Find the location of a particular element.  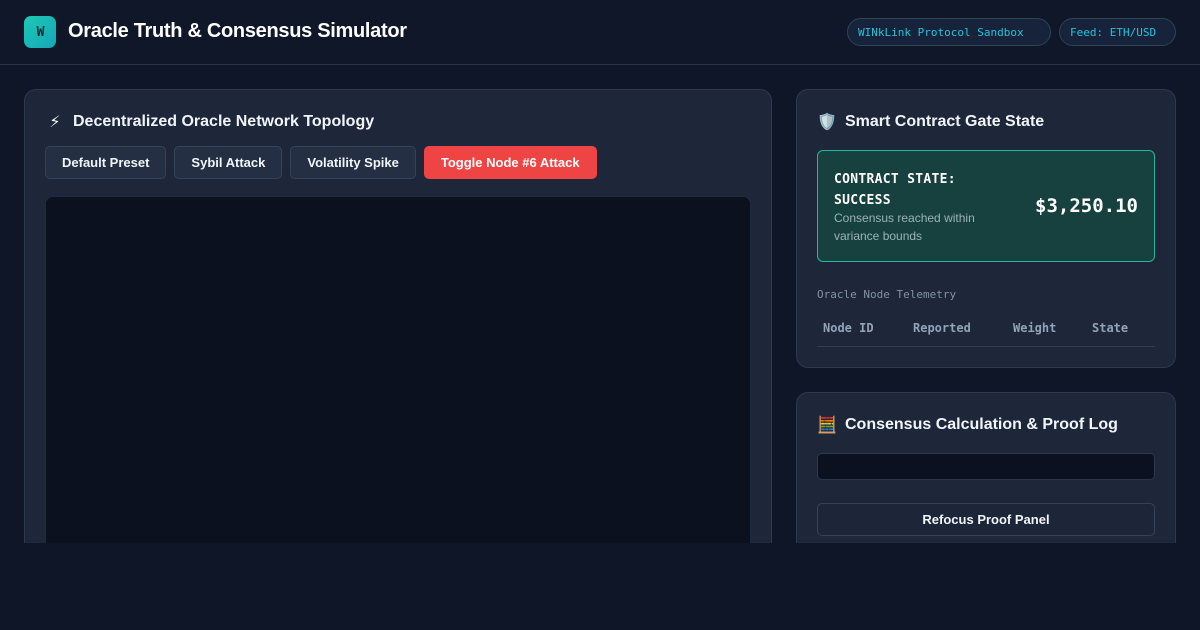

refocus-proof-panel-button: Refocus Proof Panel is located at coordinates (986, 519).